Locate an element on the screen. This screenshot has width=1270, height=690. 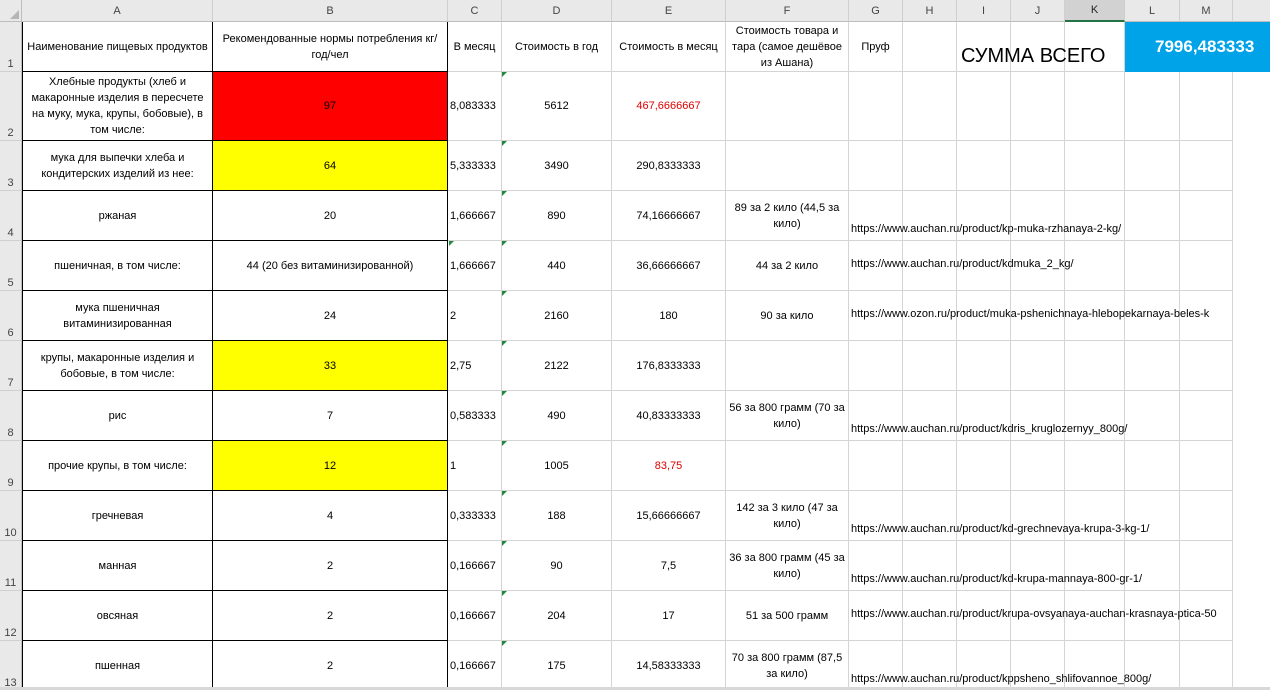
per-month-cell: 2 is located at coordinates (475, 316).